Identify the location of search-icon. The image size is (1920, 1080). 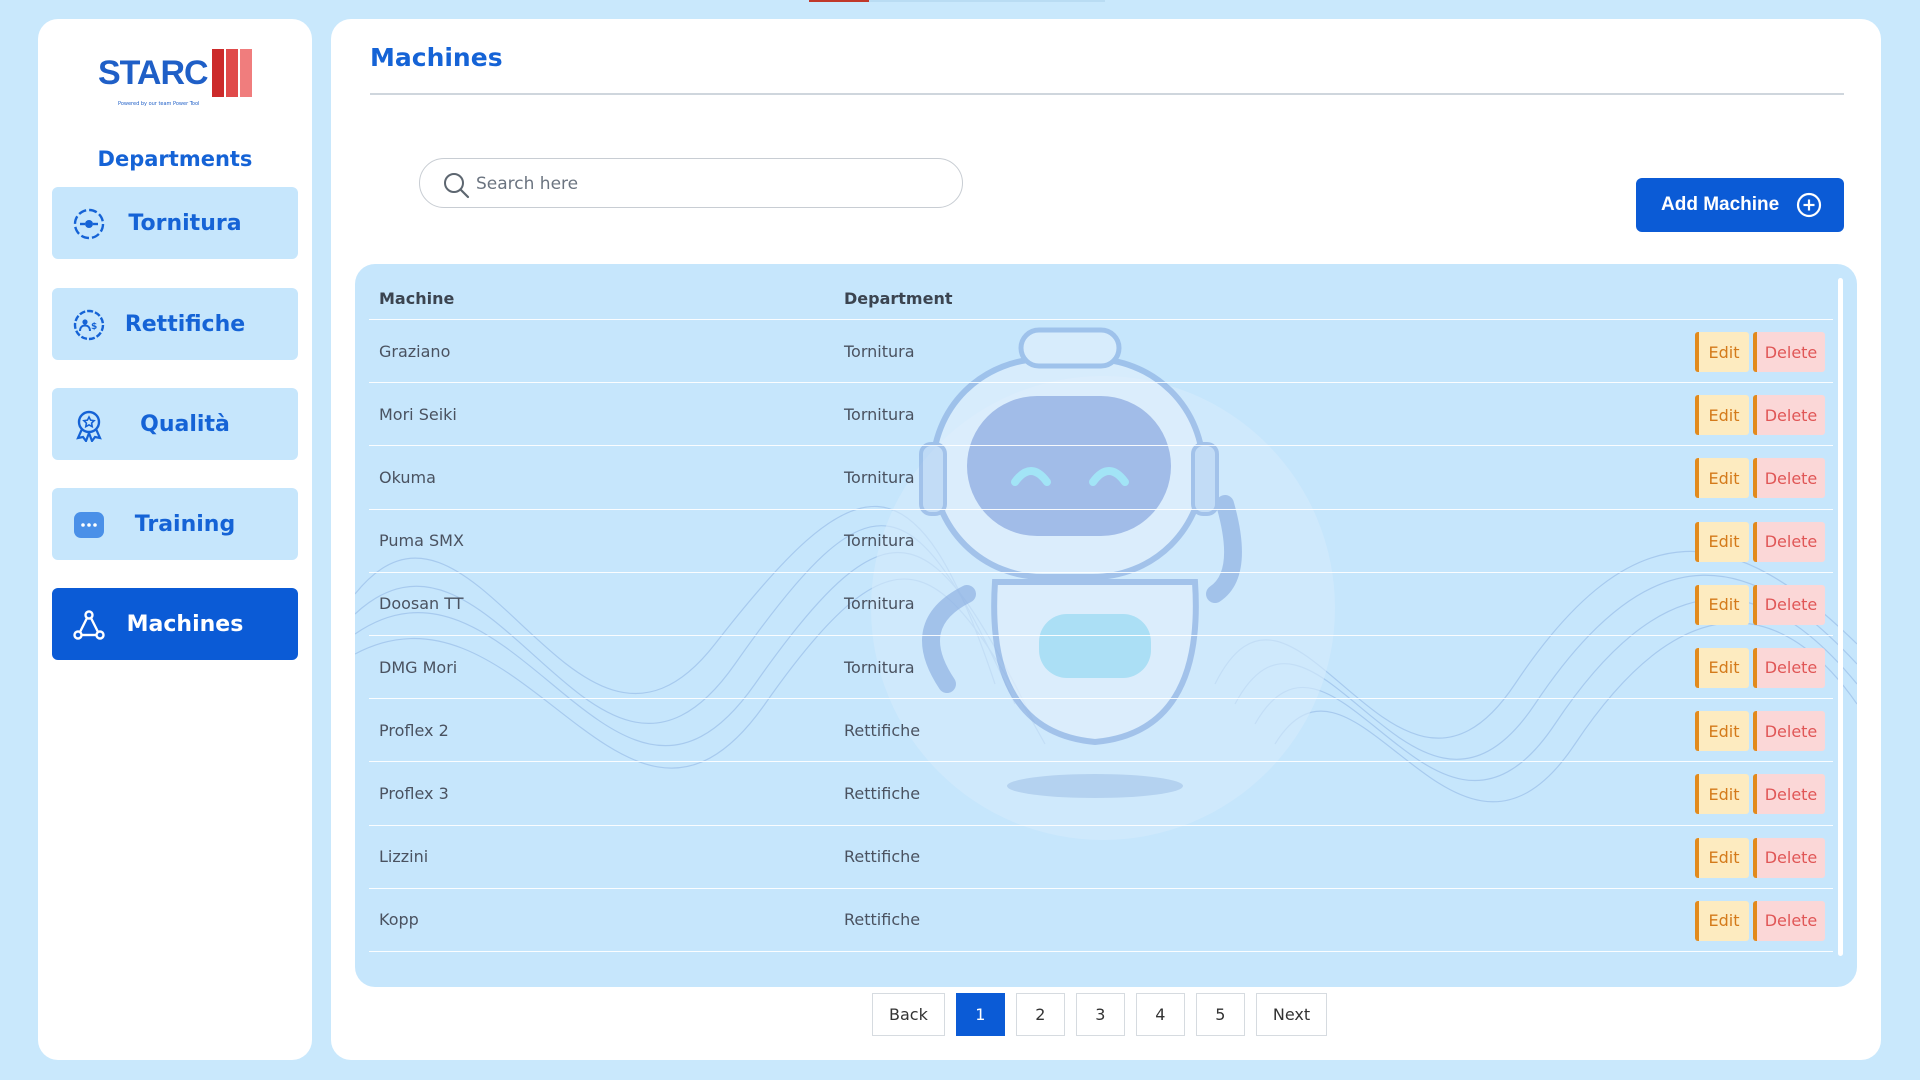
(456, 187).